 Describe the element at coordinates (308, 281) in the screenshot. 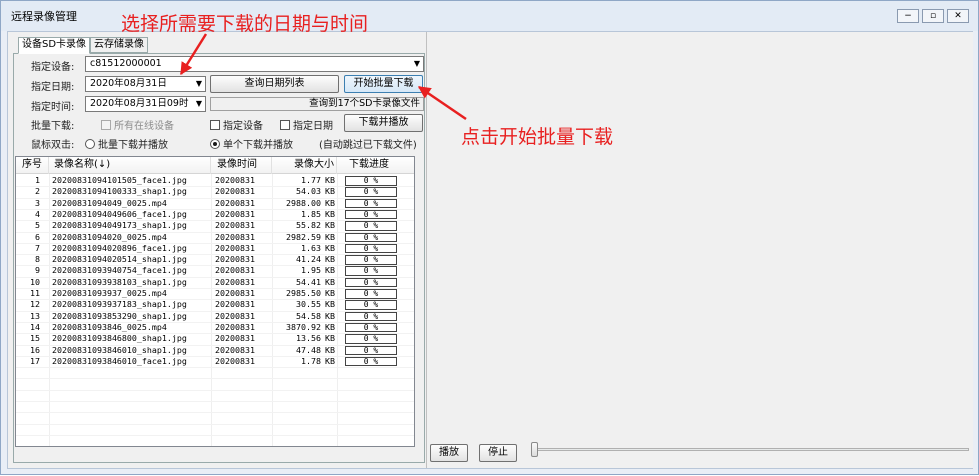

I see `cell-size: 54.41` at that location.